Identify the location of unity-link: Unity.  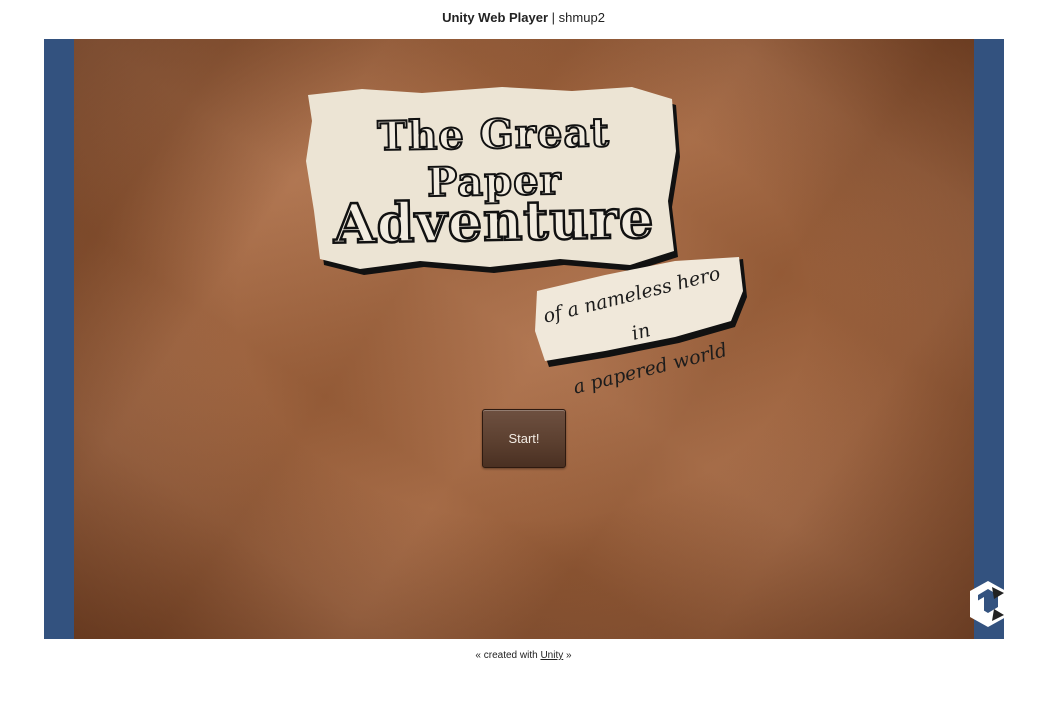
(551, 655).